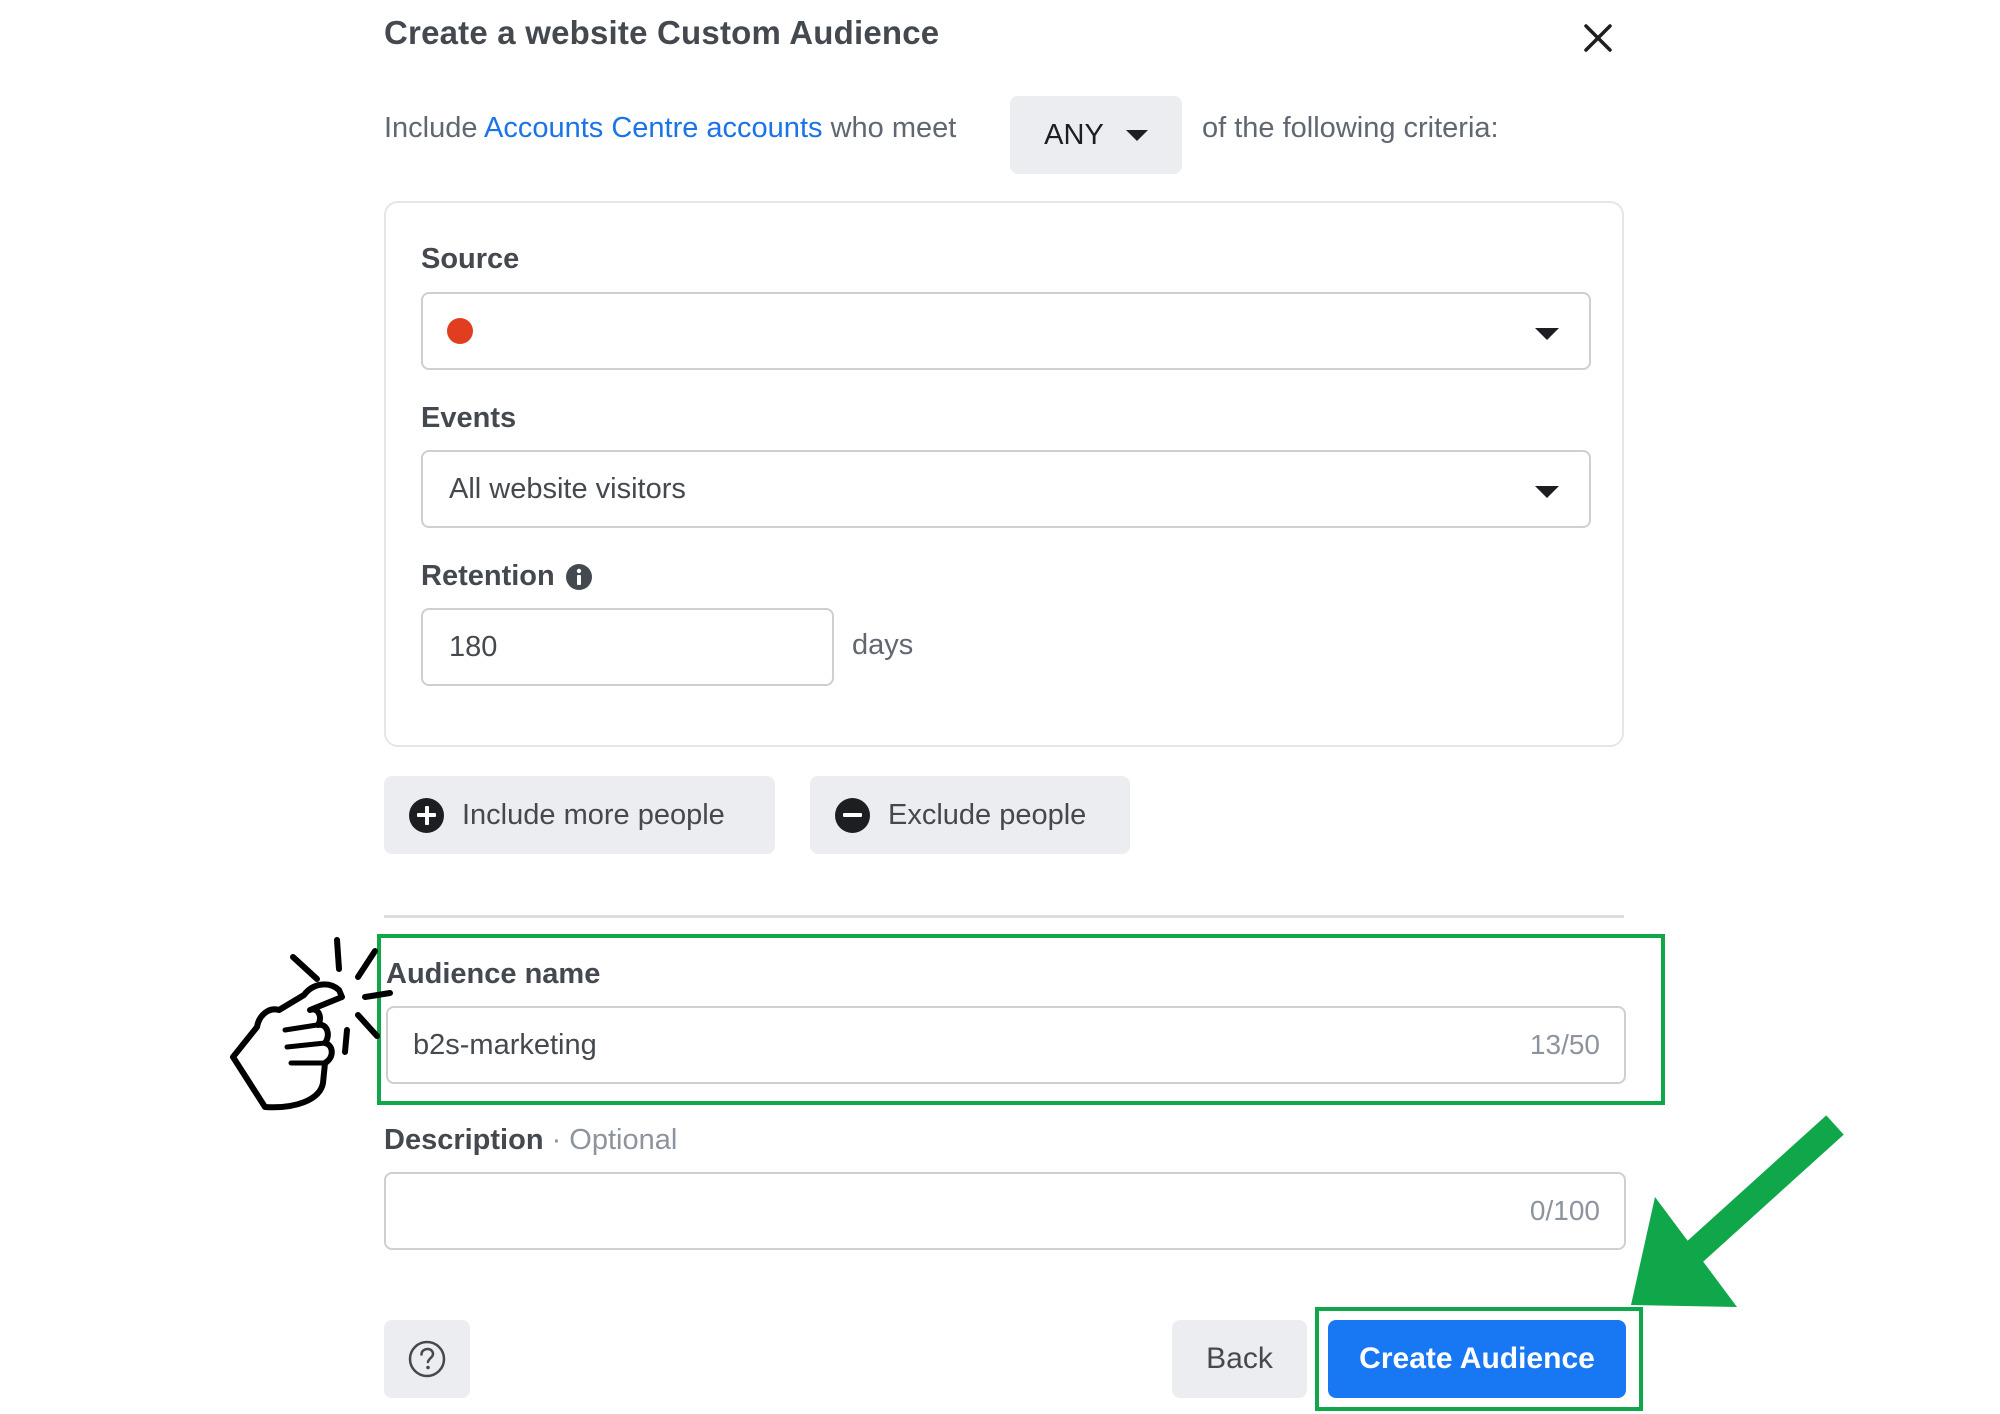 The height and width of the screenshot is (1414, 2000). I want to click on plus-circle-icon, so click(426, 815).